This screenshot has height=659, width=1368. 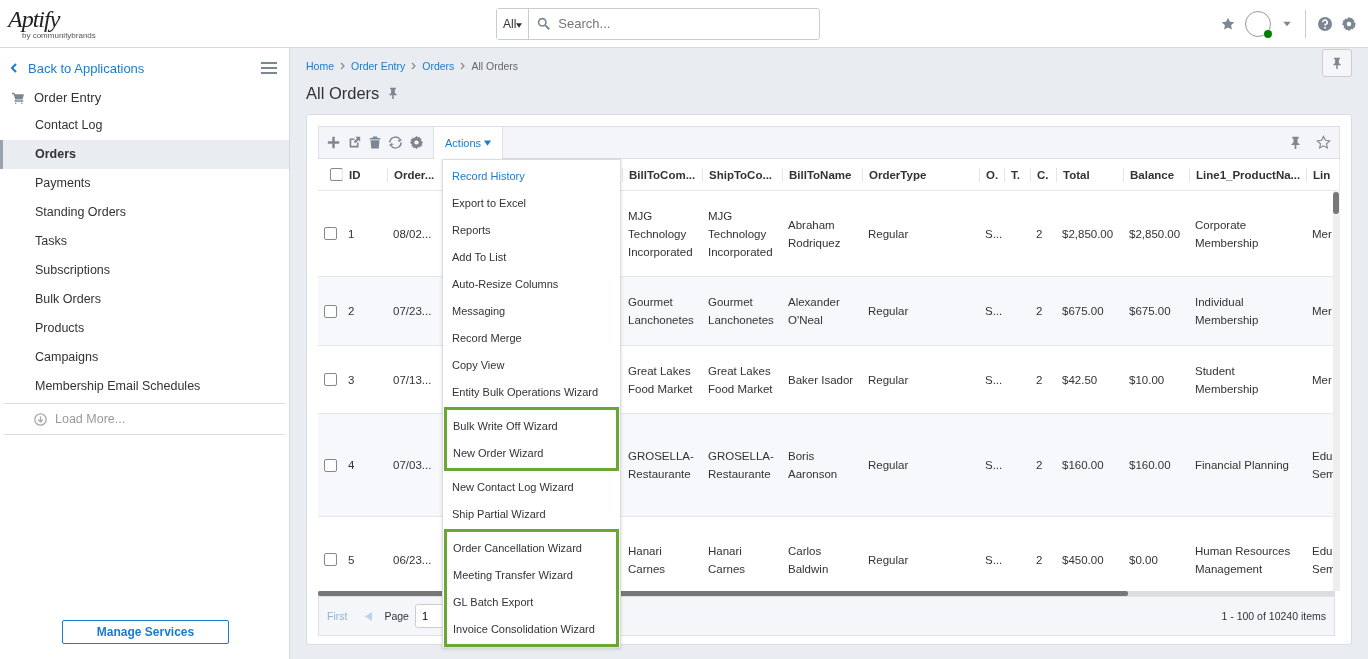 What do you see at coordinates (531, 391) in the screenshot?
I see `menu-item: Entity Bulk Operations Wizard` at bounding box center [531, 391].